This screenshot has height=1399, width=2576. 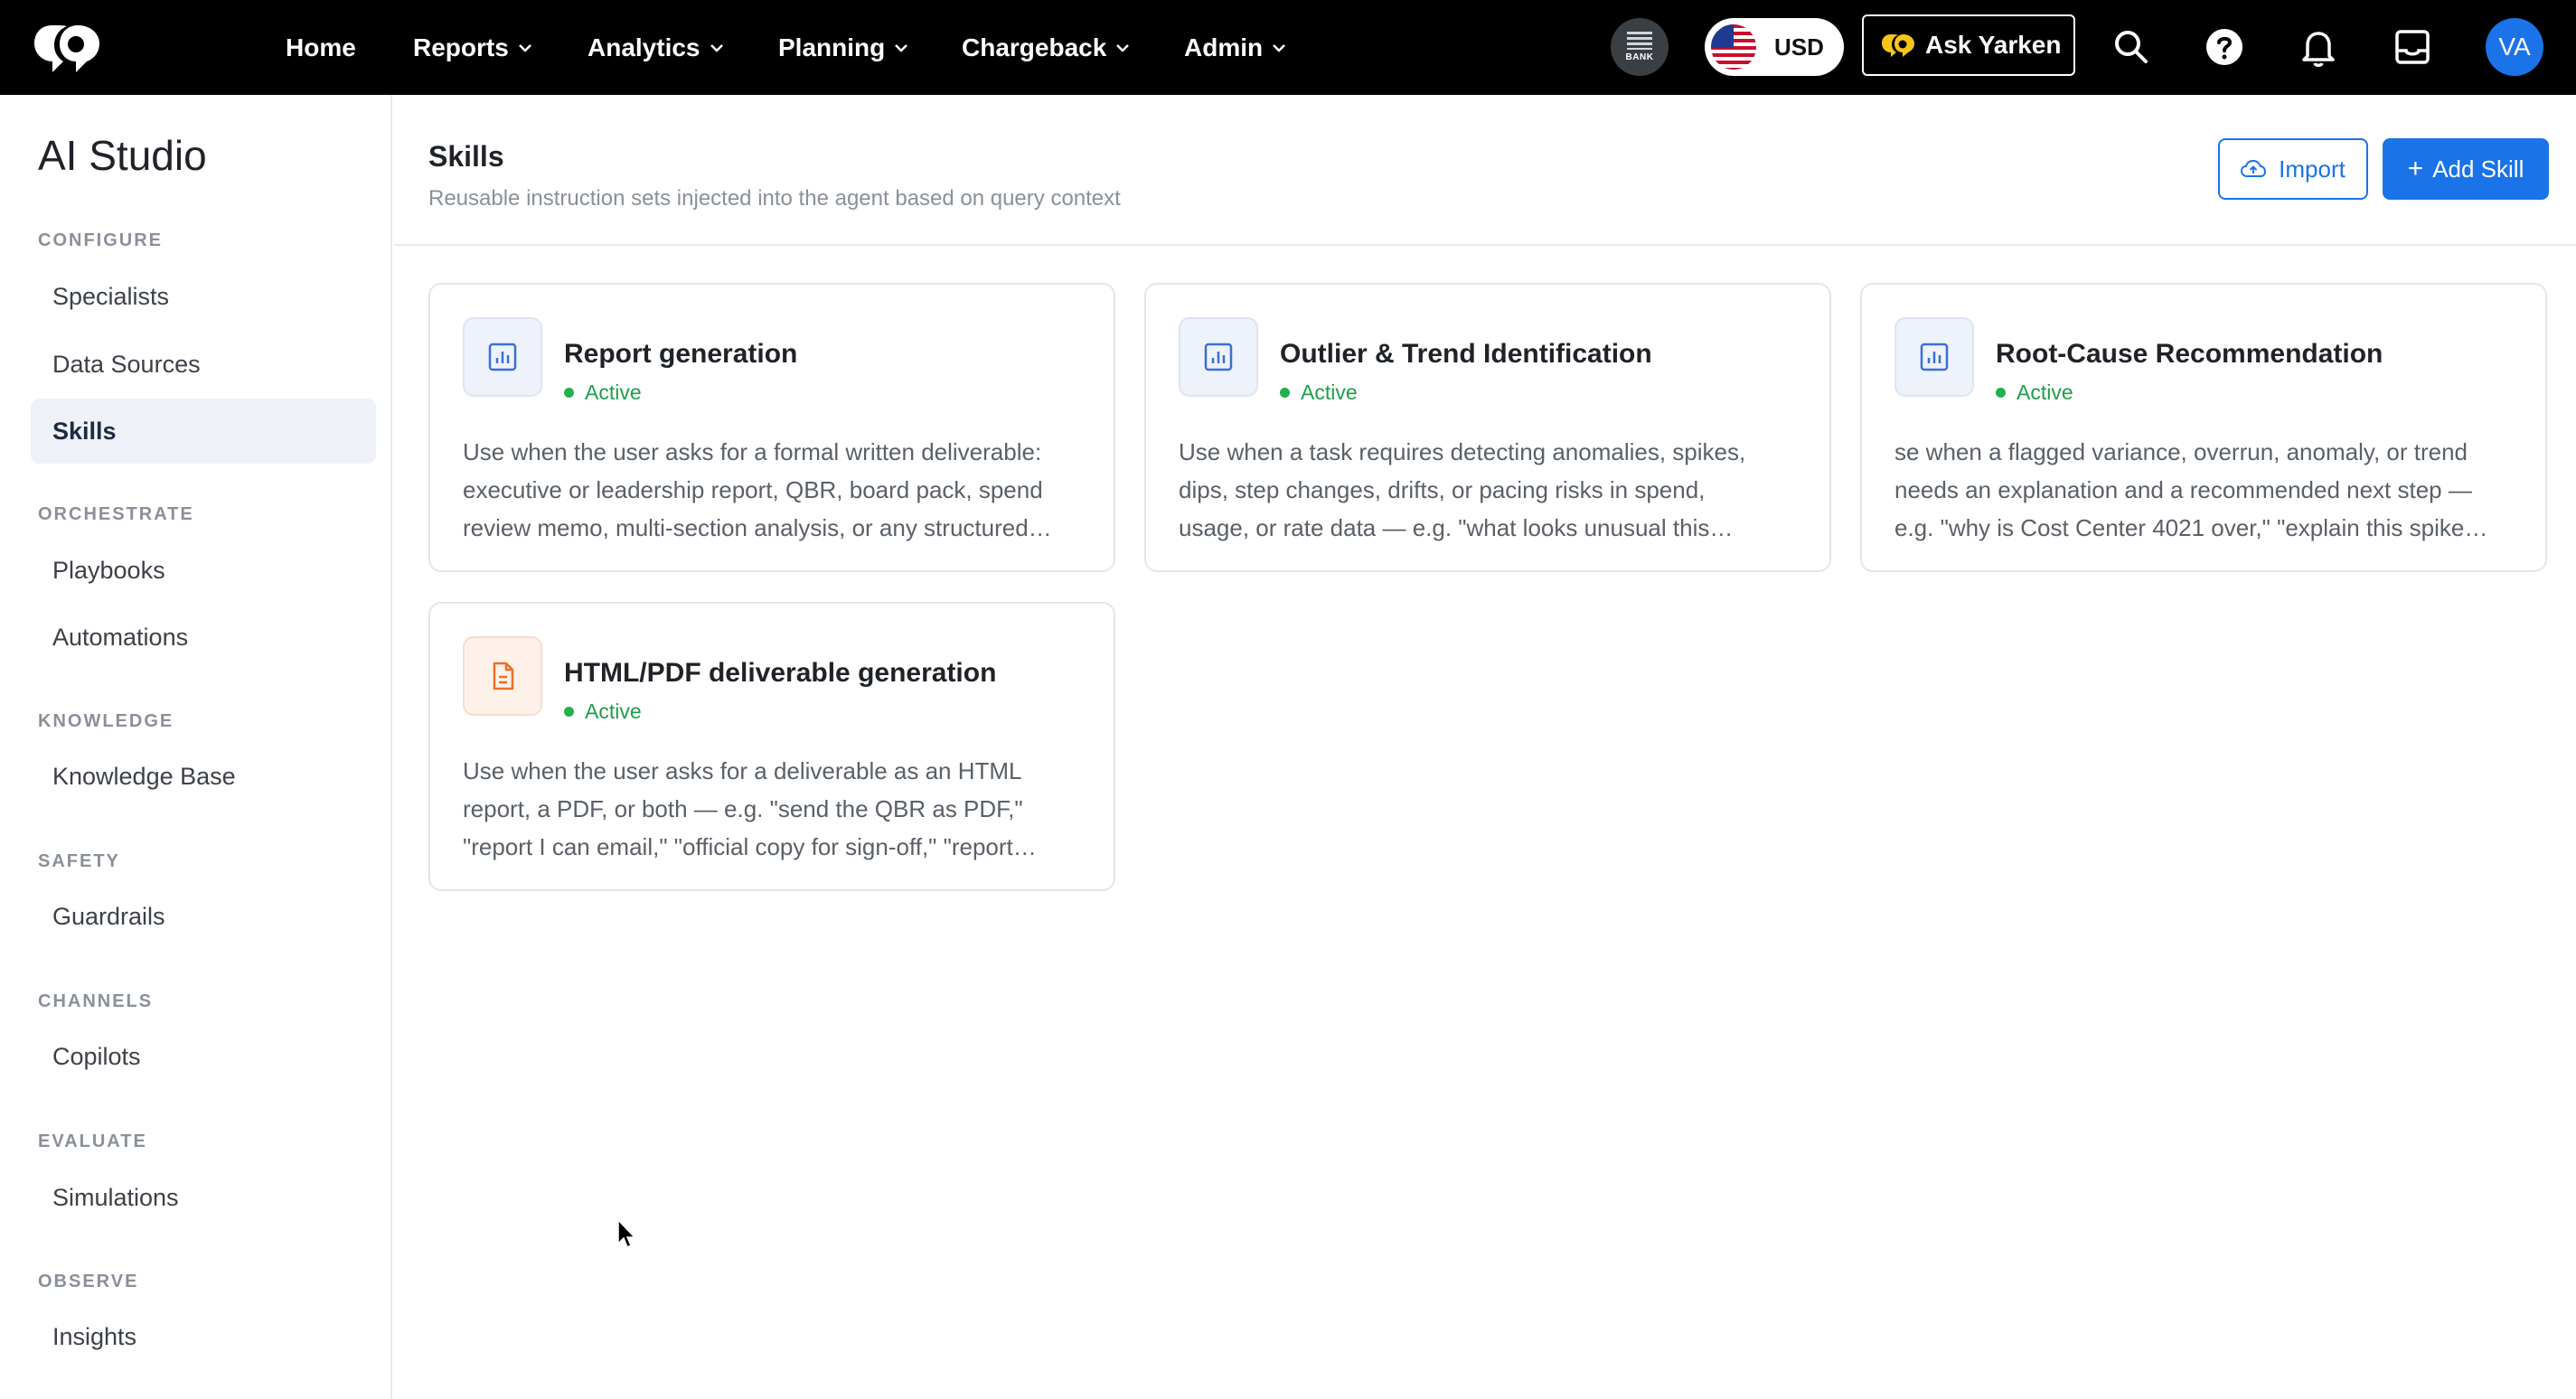 What do you see at coordinates (1733, 47) in the screenshot?
I see `us-flag-icon` at bounding box center [1733, 47].